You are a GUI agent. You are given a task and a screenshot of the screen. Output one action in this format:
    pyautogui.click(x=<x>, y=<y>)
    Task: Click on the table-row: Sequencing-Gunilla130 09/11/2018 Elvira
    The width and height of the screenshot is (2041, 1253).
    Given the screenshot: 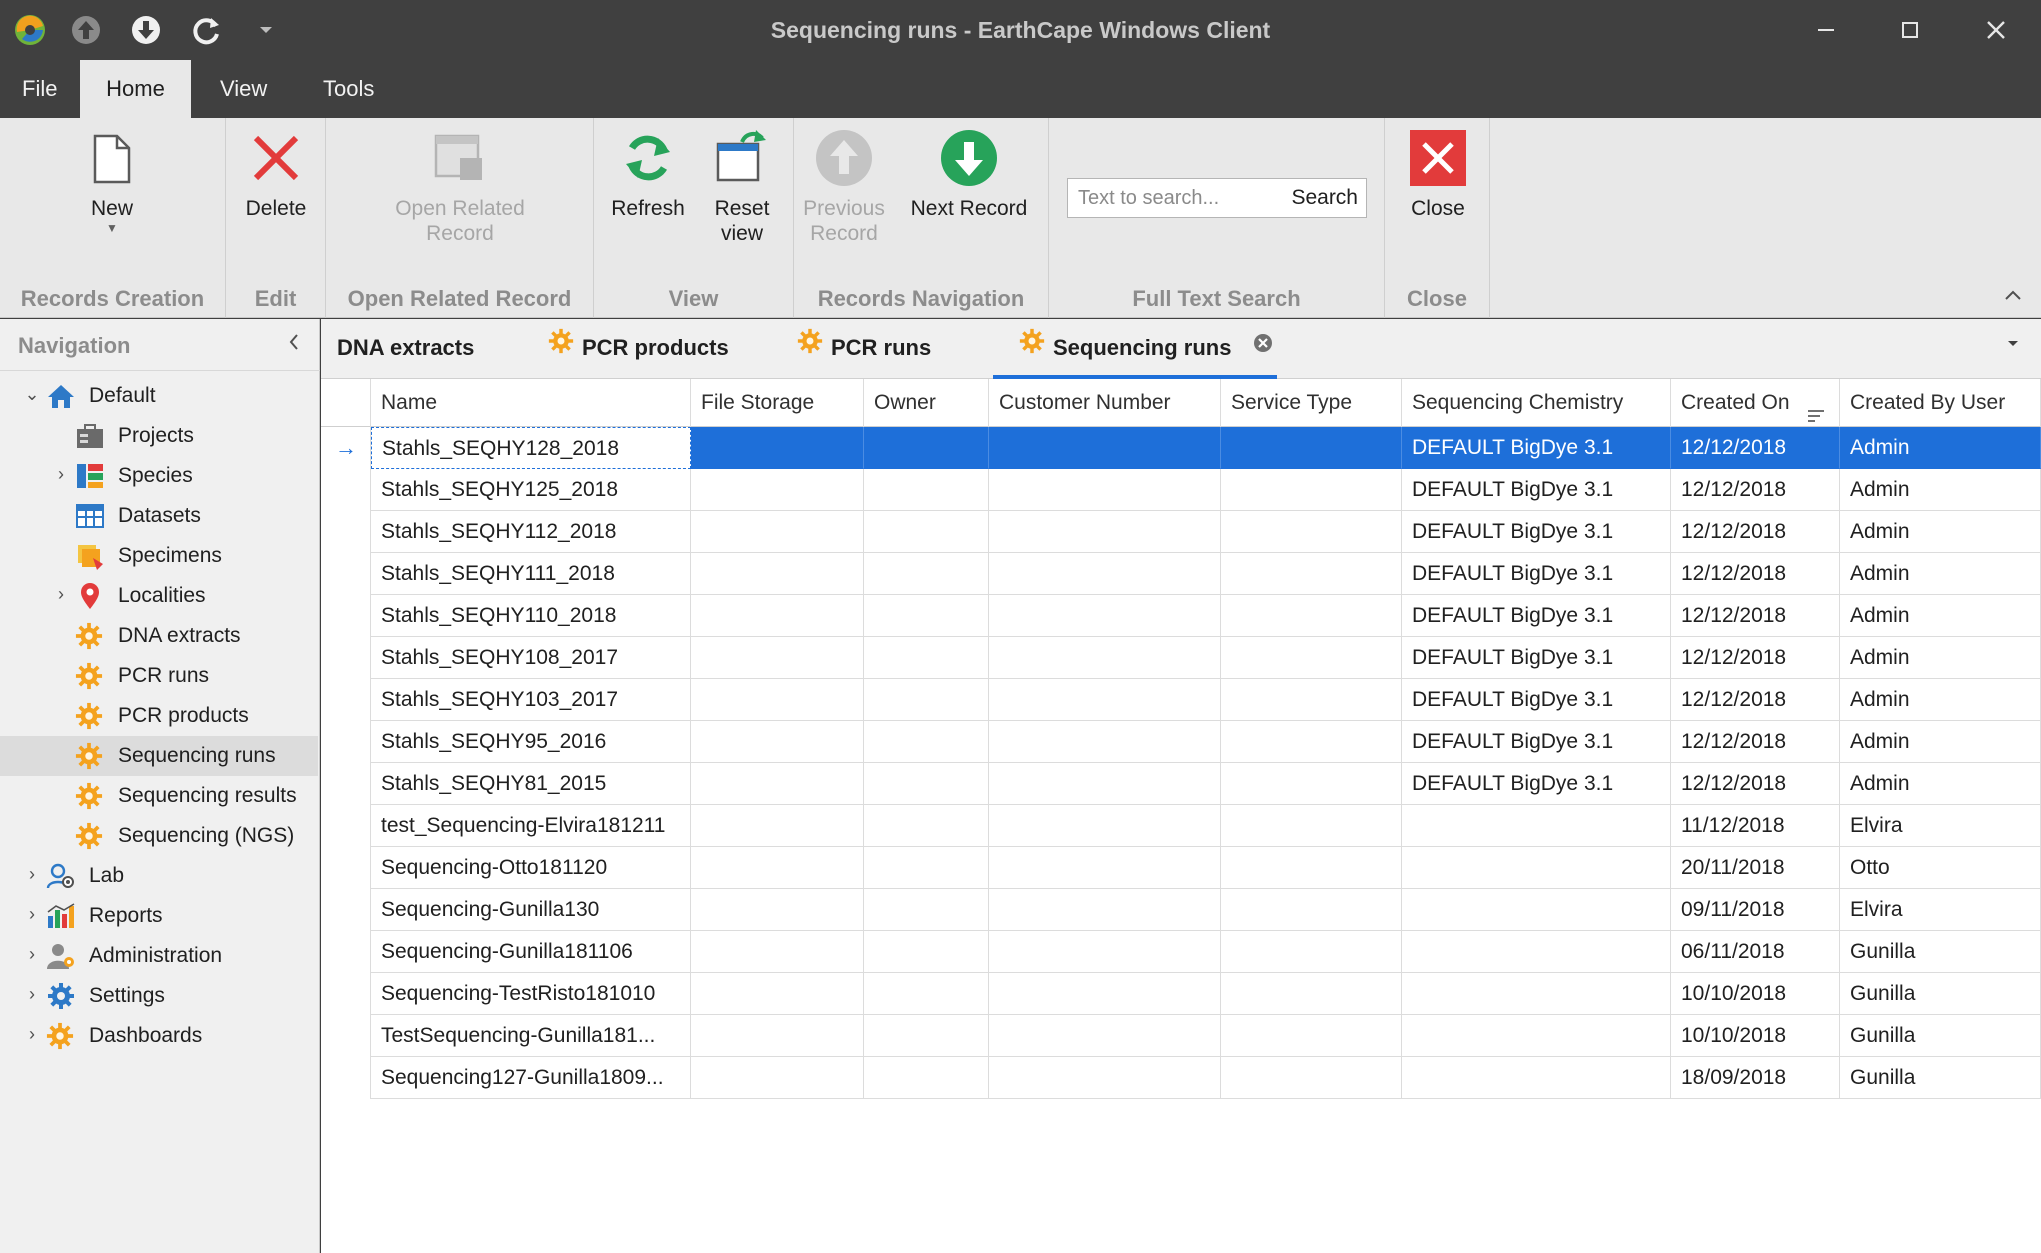 What is the action you would take?
    pyautogui.click(x=1181, y=910)
    